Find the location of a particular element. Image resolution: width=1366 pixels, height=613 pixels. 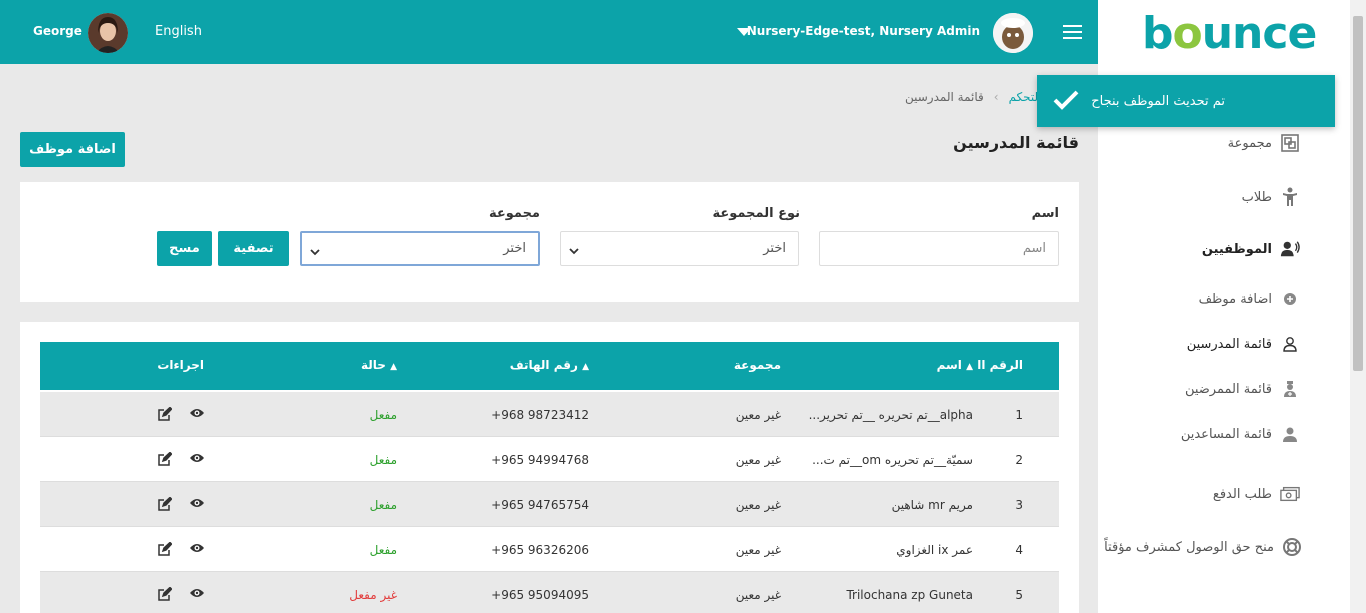

sidebar-item-students: طلاب is located at coordinates (1271, 197).